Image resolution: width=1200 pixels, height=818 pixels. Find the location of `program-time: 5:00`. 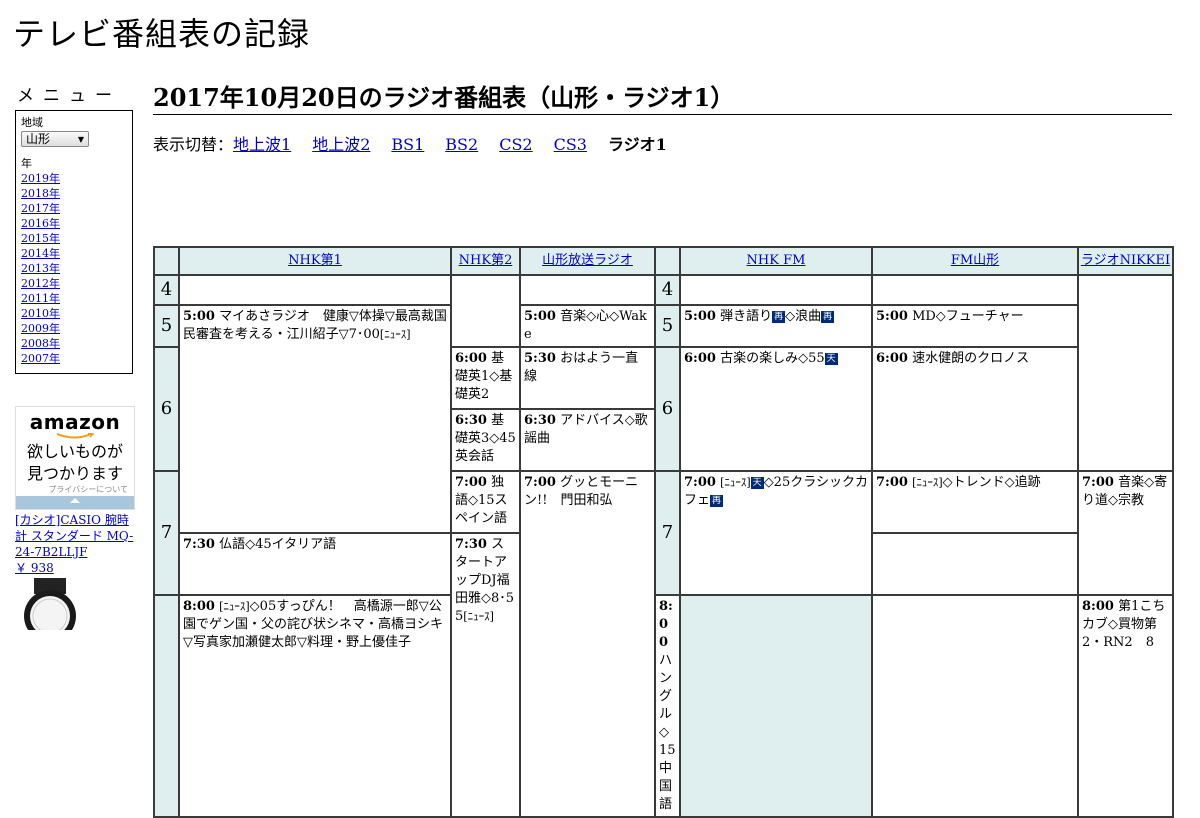

program-time: 5:00 is located at coordinates (540, 316).